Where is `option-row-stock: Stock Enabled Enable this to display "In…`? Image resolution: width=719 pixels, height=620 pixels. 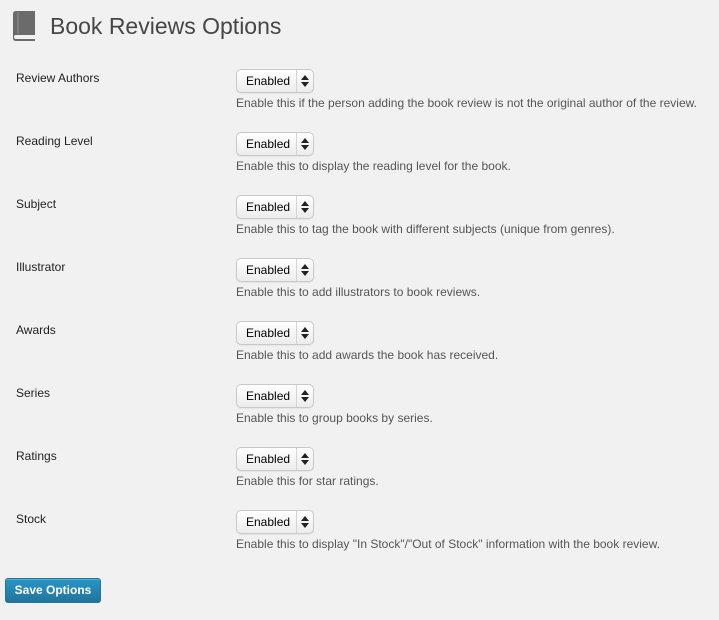 option-row-stock: Stock Enabled Enable this to display "In… is located at coordinates (366, 539).